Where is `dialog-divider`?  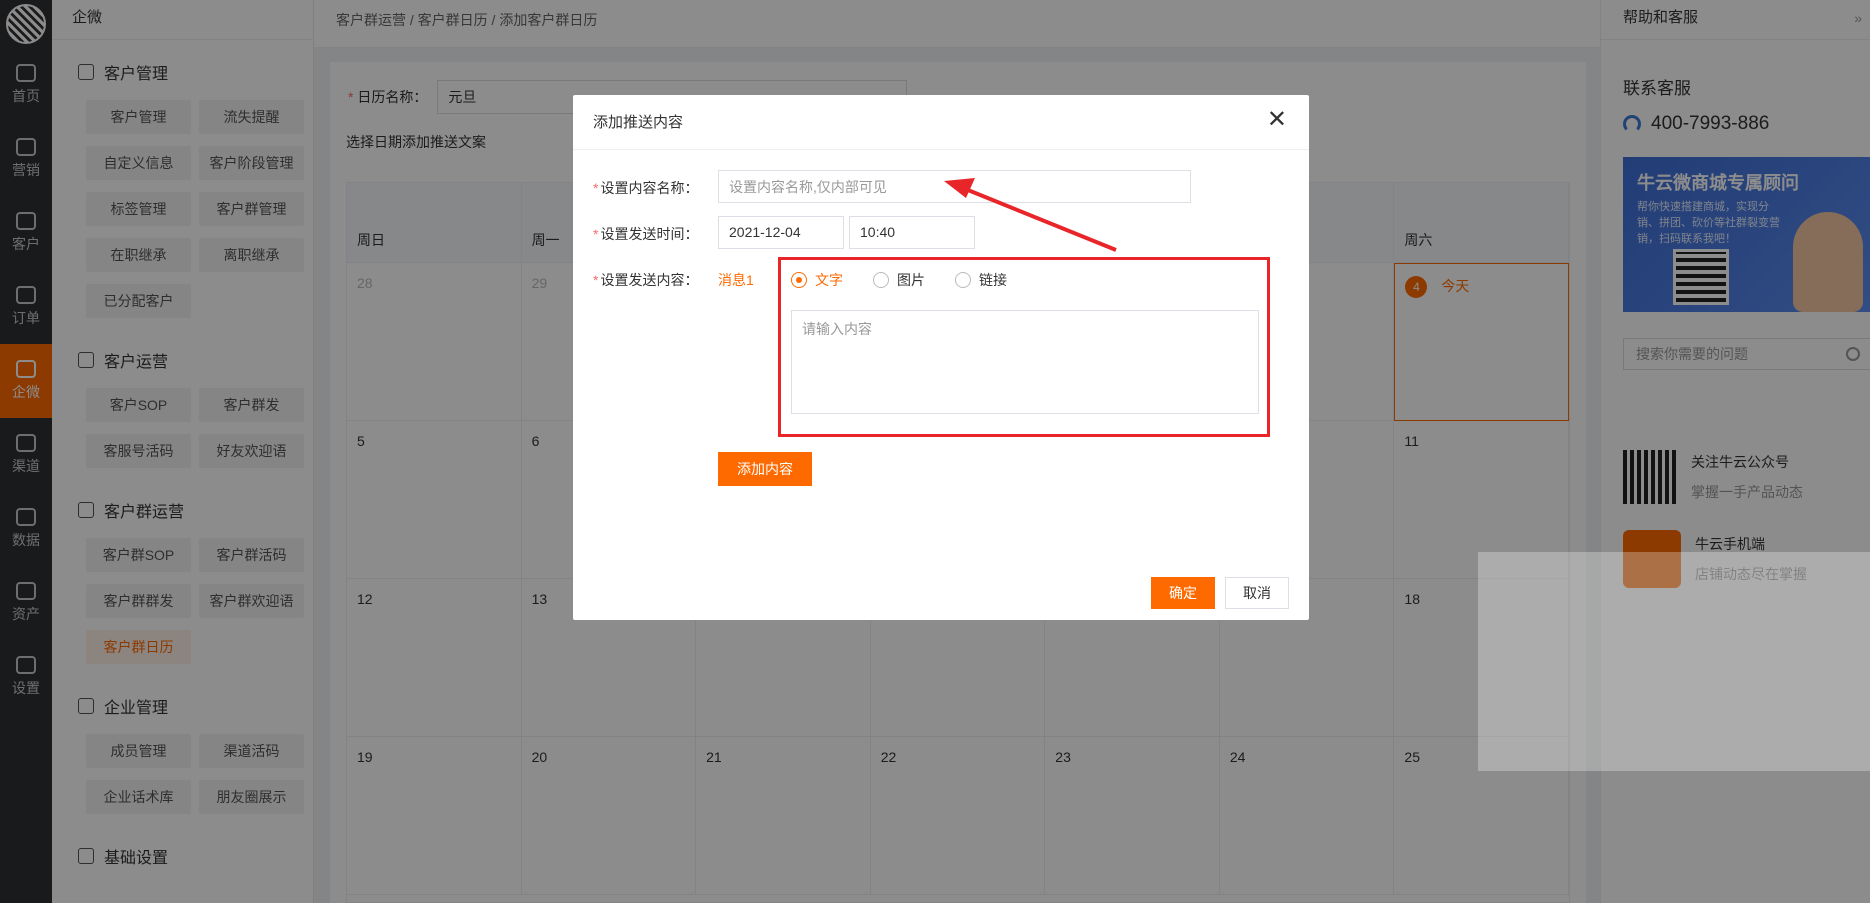
dialog-divider is located at coordinates (941, 149).